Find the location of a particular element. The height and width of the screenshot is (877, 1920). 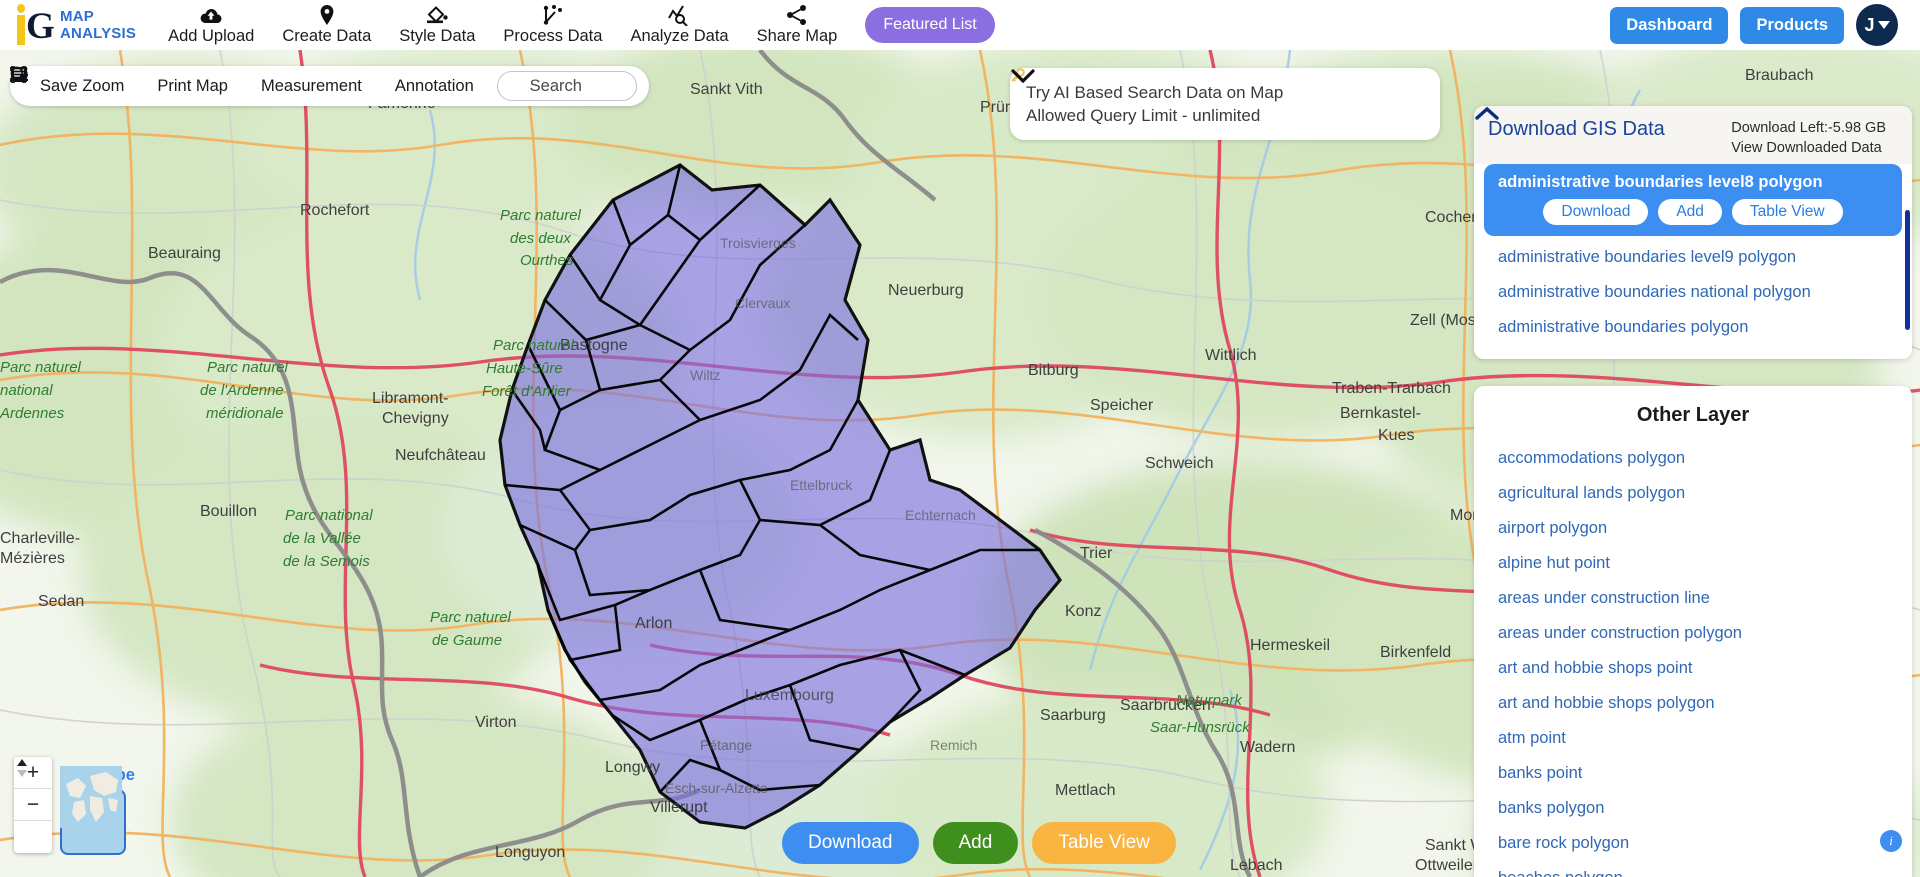

map-type-thumbnail is located at coordinates (93, 810).